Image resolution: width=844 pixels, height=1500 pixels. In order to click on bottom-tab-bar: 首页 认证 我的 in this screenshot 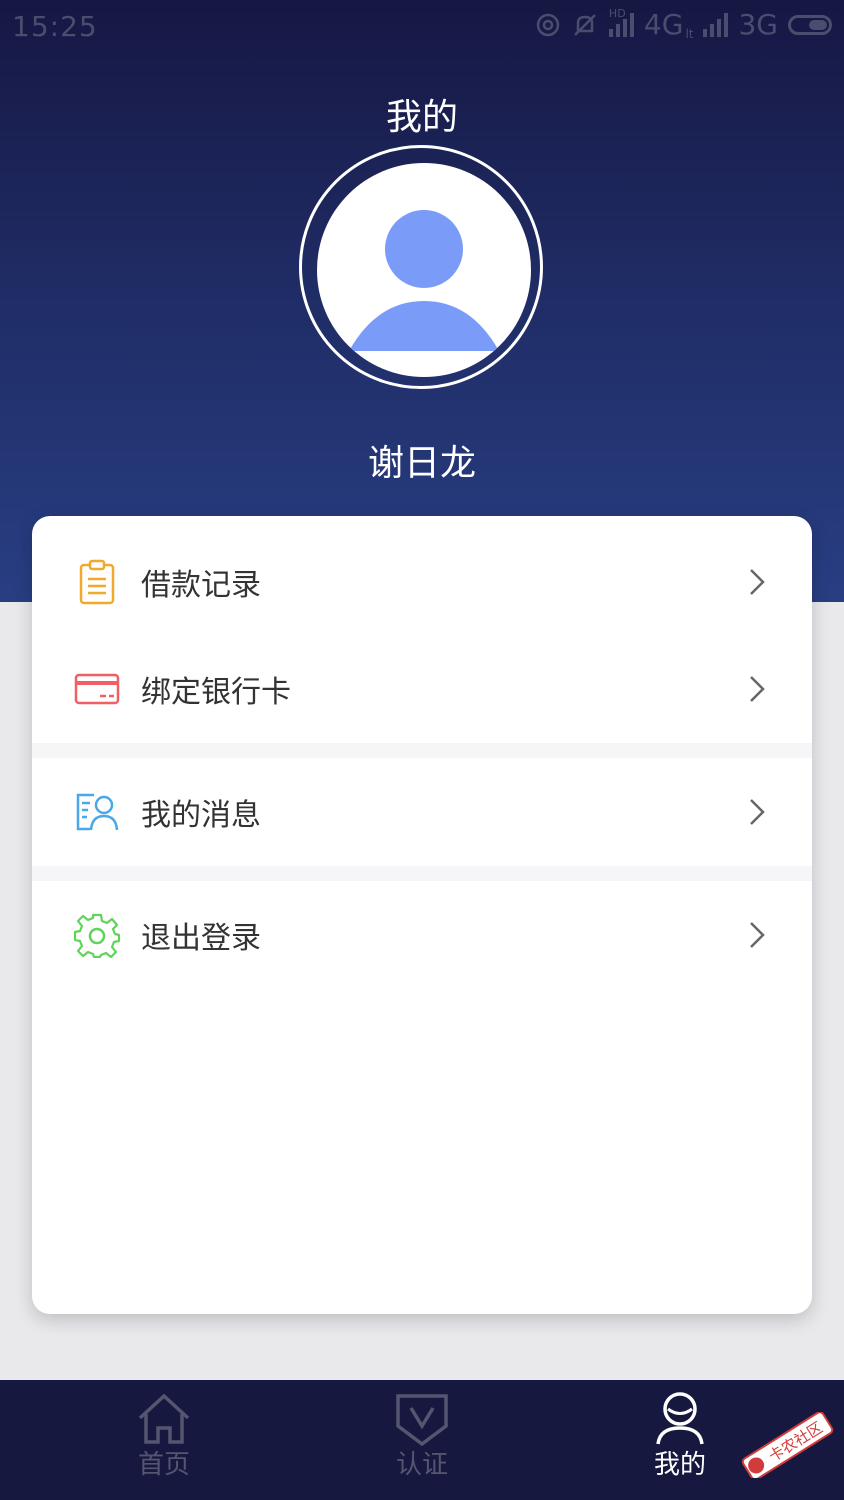, I will do `click(422, 1440)`.